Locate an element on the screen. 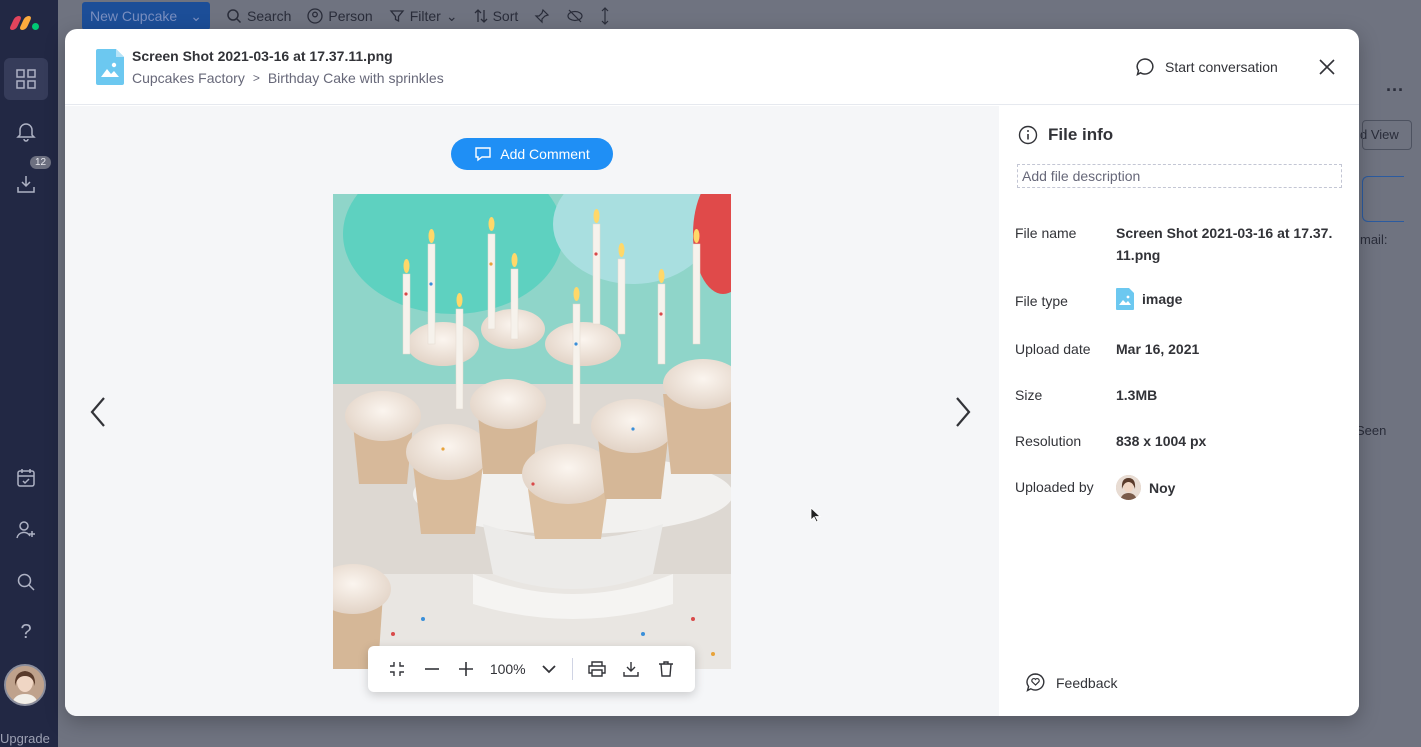 This screenshot has height=747, width=1421. file-name-value: Screen Shot 2021-03-16 at 17.37.11.png is located at coordinates (1224, 244).